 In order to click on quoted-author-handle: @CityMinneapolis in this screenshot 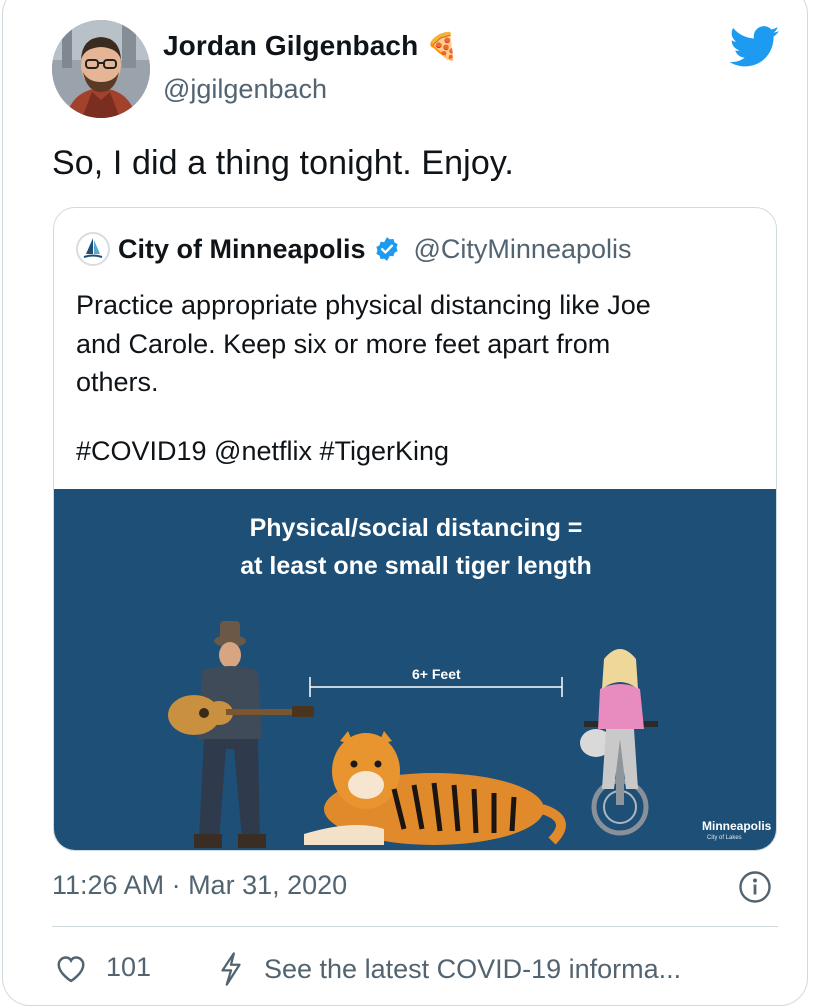, I will do `click(522, 248)`.